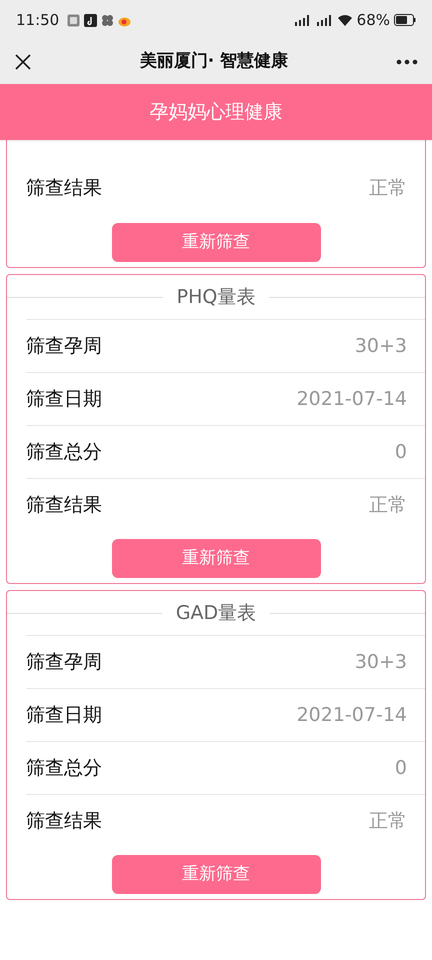 The height and width of the screenshot is (960, 432). I want to click on close-button, so click(23, 62).